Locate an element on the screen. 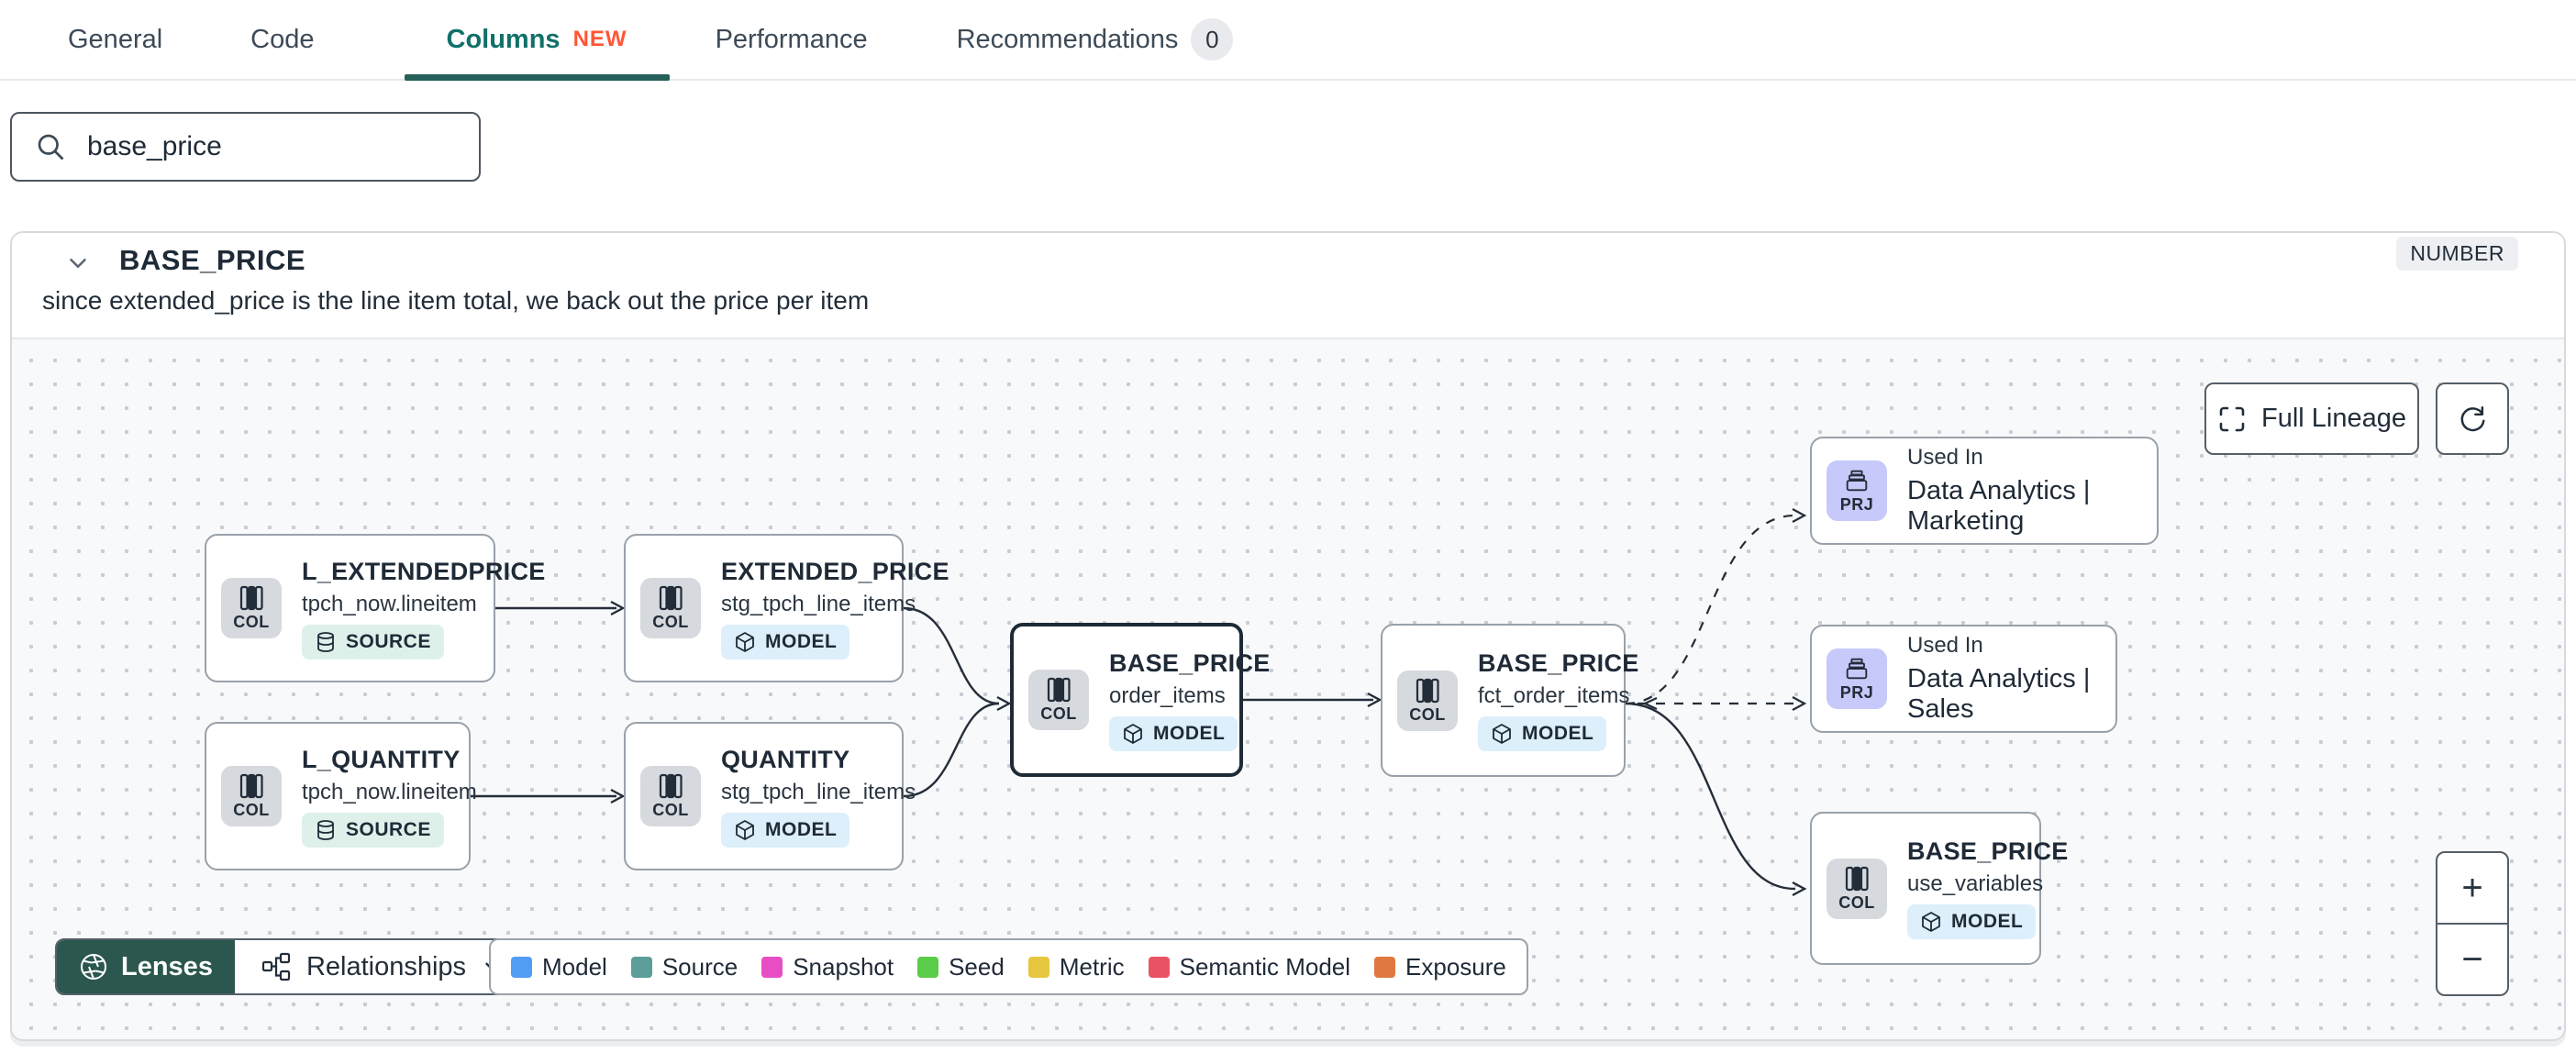 Image resolution: width=2576 pixels, height=1053 pixels. used-in-label: Used In is located at coordinates (1945, 457).